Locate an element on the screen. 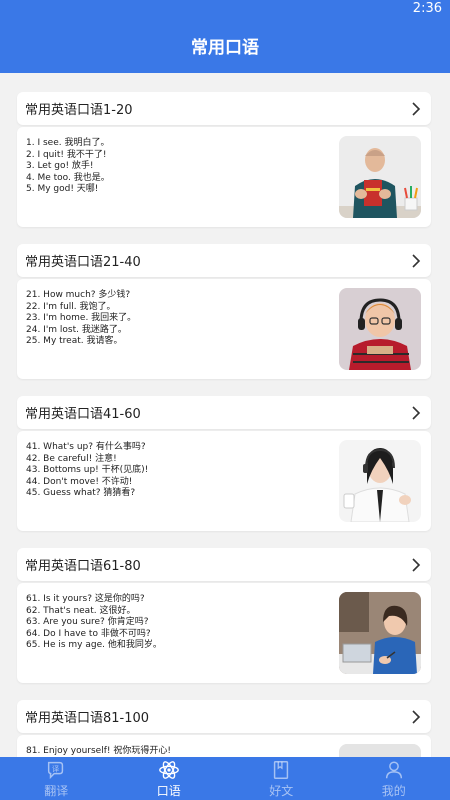  card-header: 常用英语口语81-100 is located at coordinates (224, 716).